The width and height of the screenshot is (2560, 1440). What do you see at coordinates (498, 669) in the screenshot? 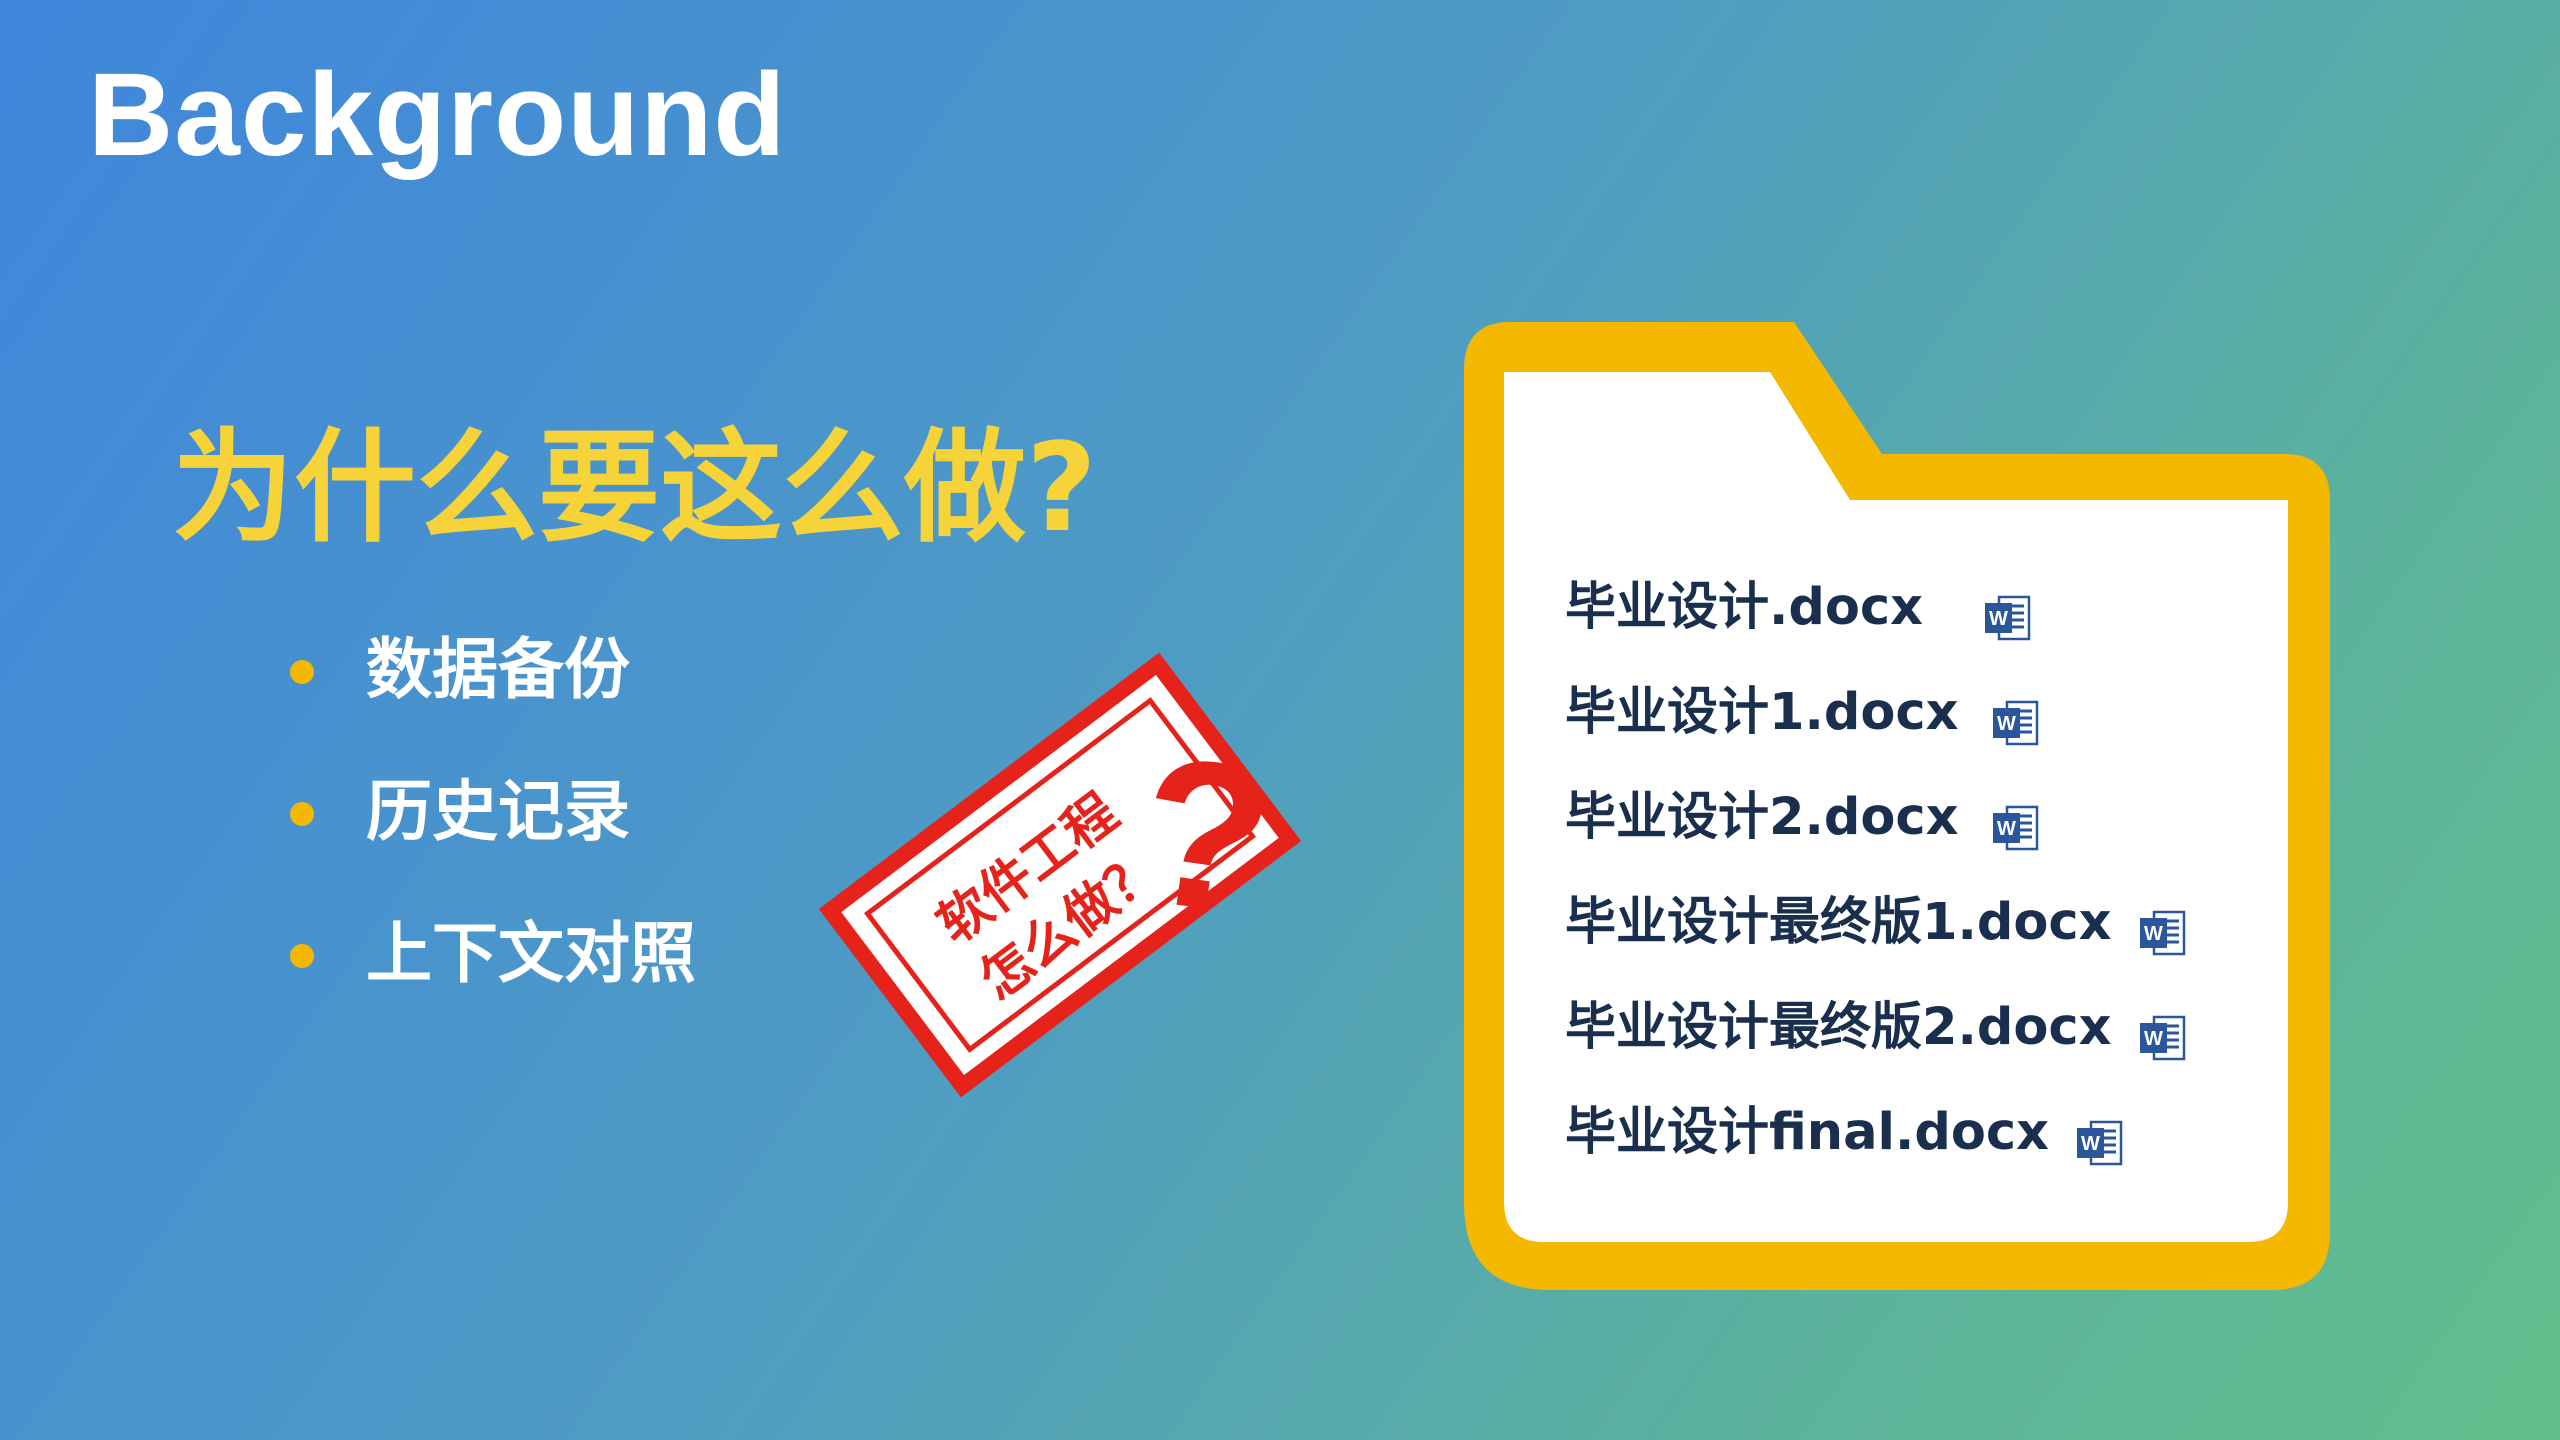
I see `bullet-text: 数据备份` at bounding box center [498, 669].